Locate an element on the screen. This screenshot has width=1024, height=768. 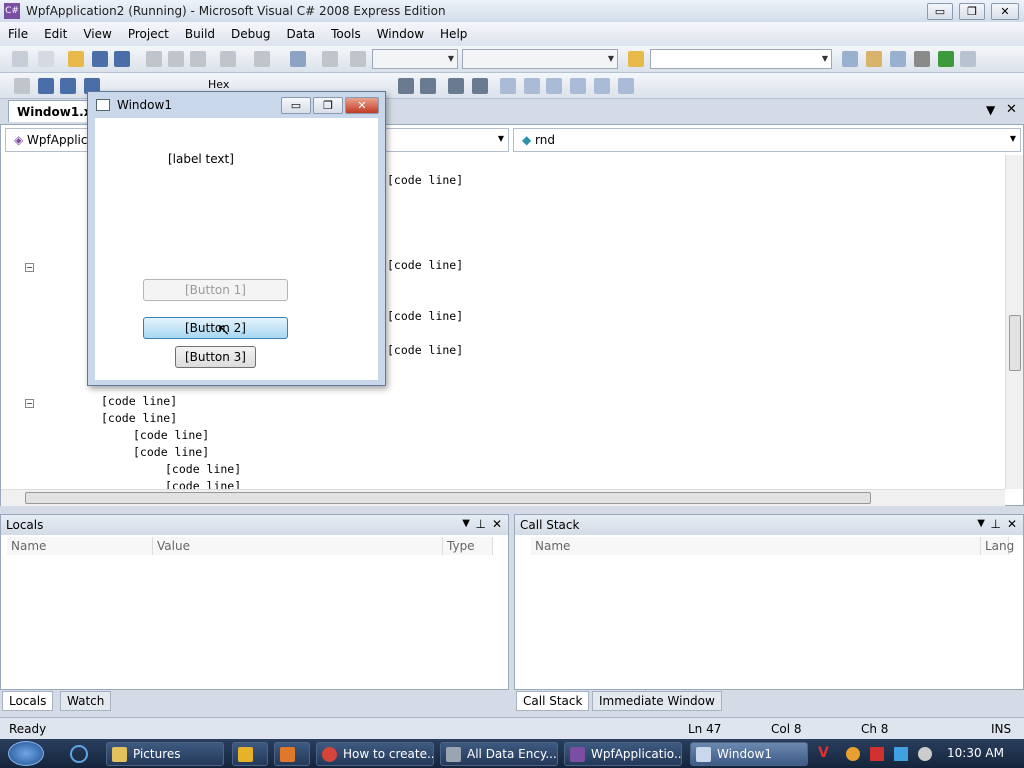
menu-window: Window is located at coordinates (400, 34).